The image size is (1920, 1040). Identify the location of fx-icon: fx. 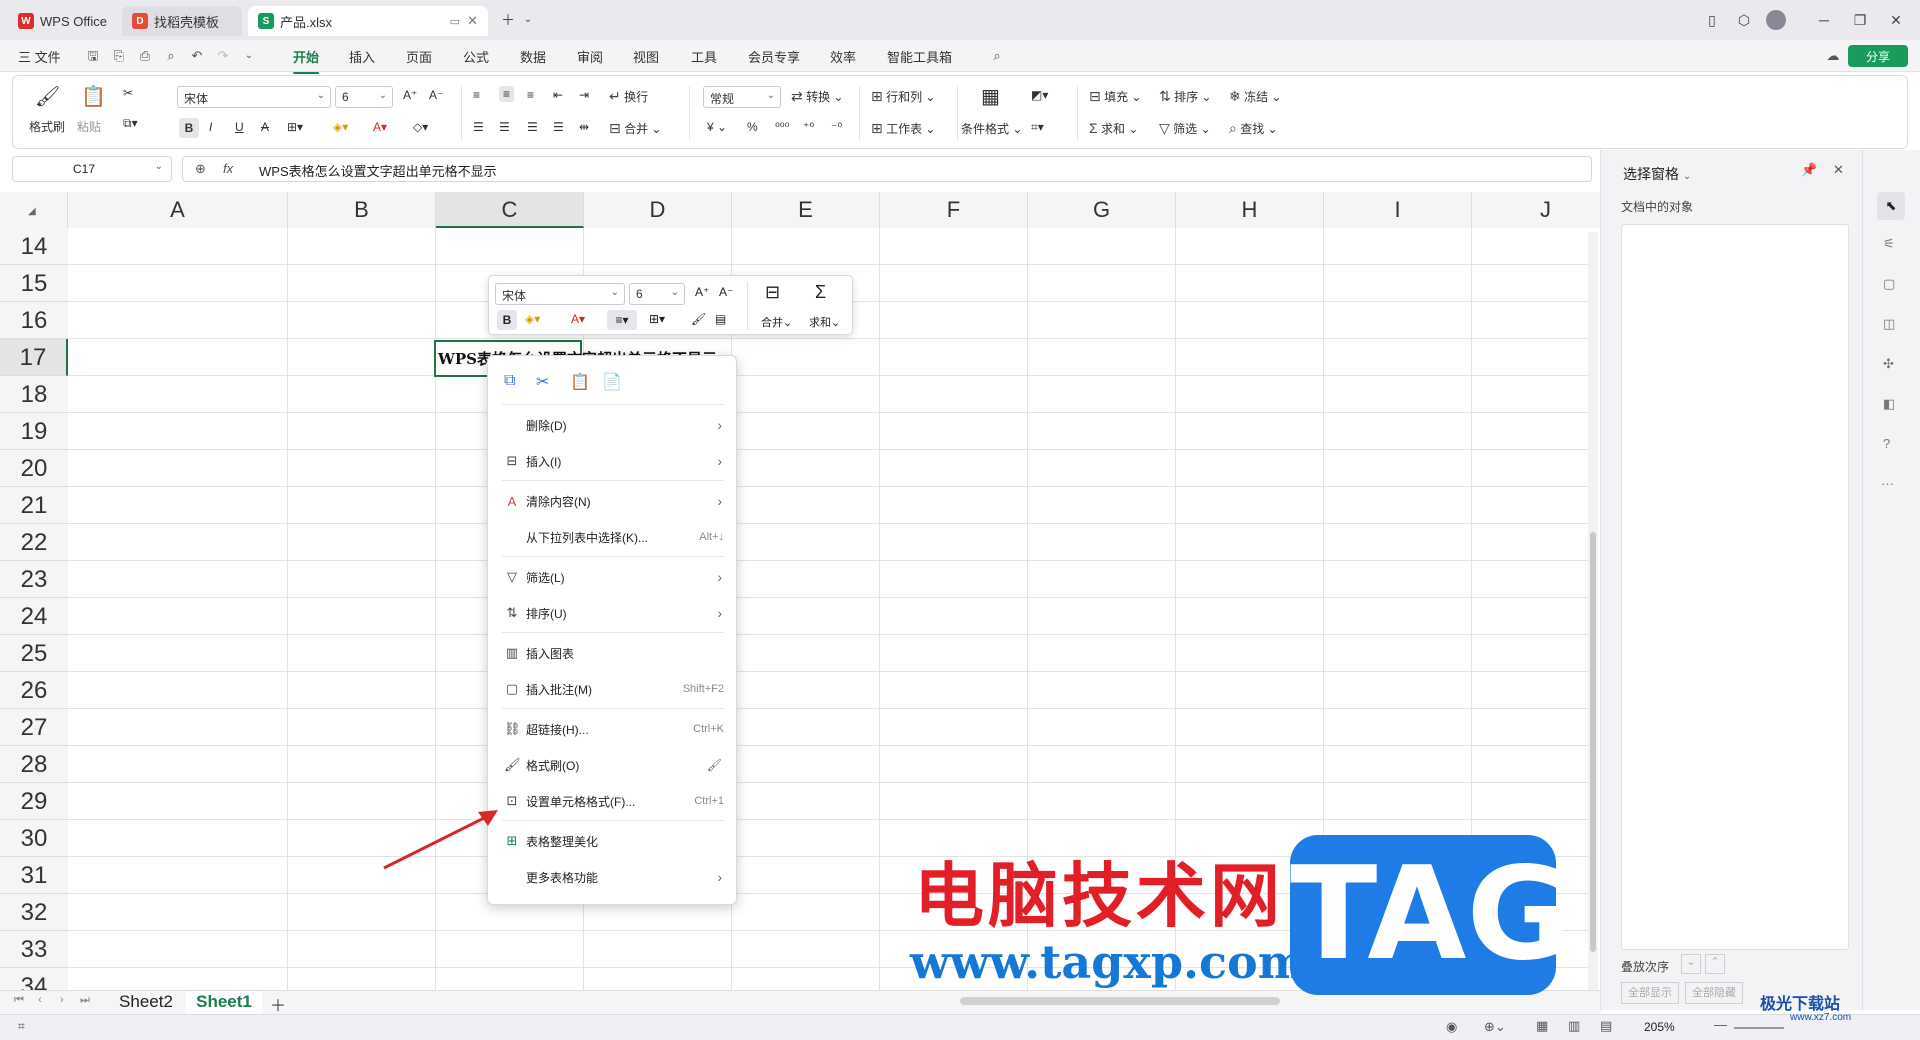
(228, 168).